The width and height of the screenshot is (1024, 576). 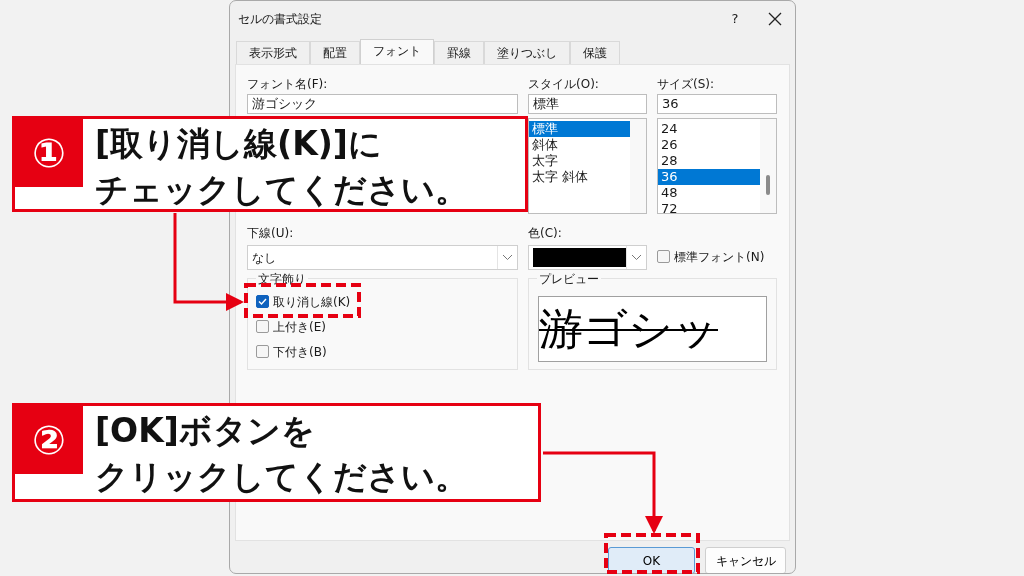 I want to click on callout-text: [OK]ボタンを, so click(x=205, y=431).